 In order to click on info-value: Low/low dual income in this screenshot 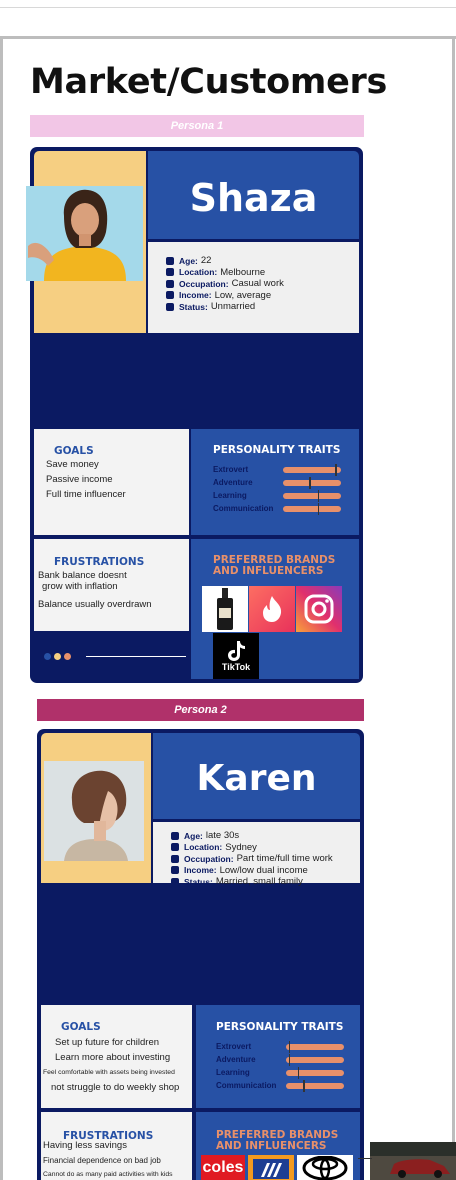, I will do `click(263, 870)`.